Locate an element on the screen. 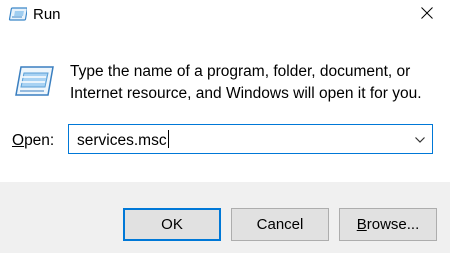  close-icon is located at coordinates (427, 15).